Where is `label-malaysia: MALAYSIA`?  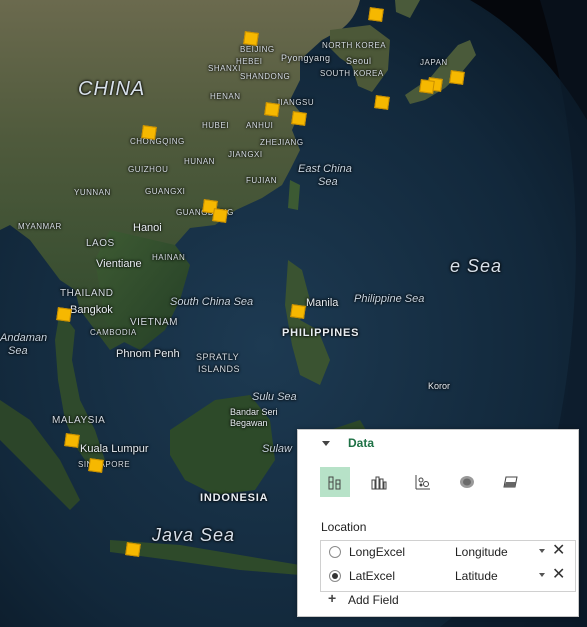
label-malaysia: MALAYSIA is located at coordinates (79, 420).